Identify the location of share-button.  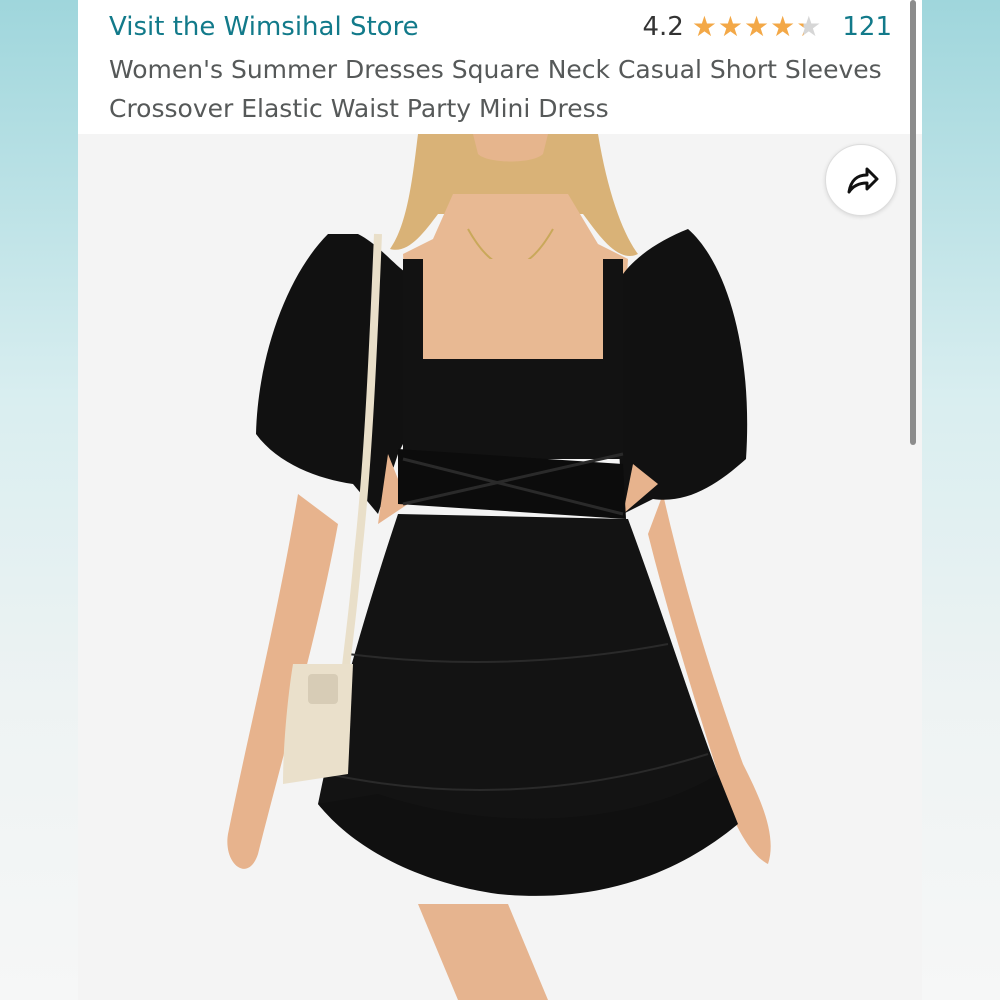
(861, 180).